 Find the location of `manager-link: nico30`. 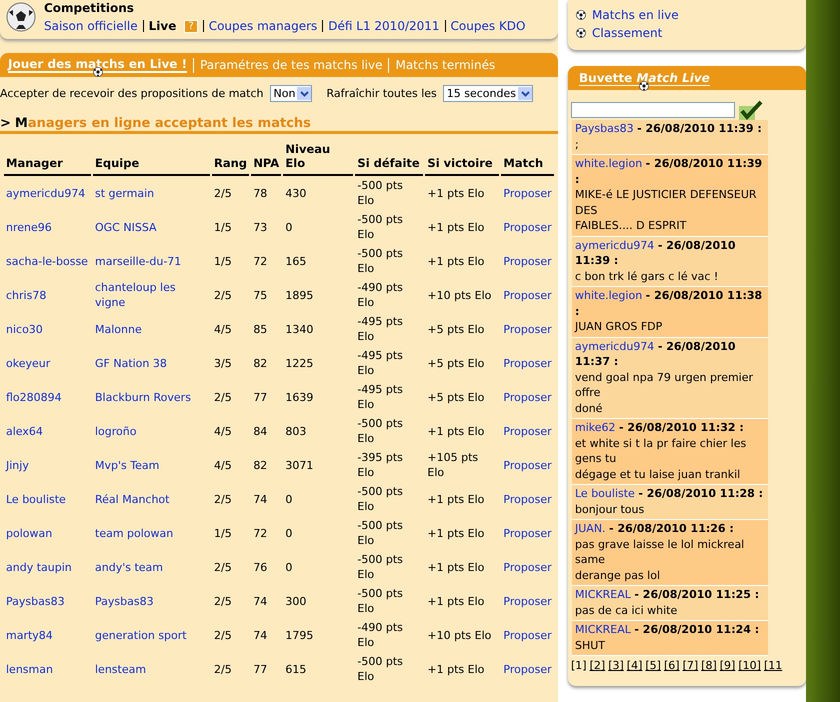

manager-link: nico30 is located at coordinates (24, 329).